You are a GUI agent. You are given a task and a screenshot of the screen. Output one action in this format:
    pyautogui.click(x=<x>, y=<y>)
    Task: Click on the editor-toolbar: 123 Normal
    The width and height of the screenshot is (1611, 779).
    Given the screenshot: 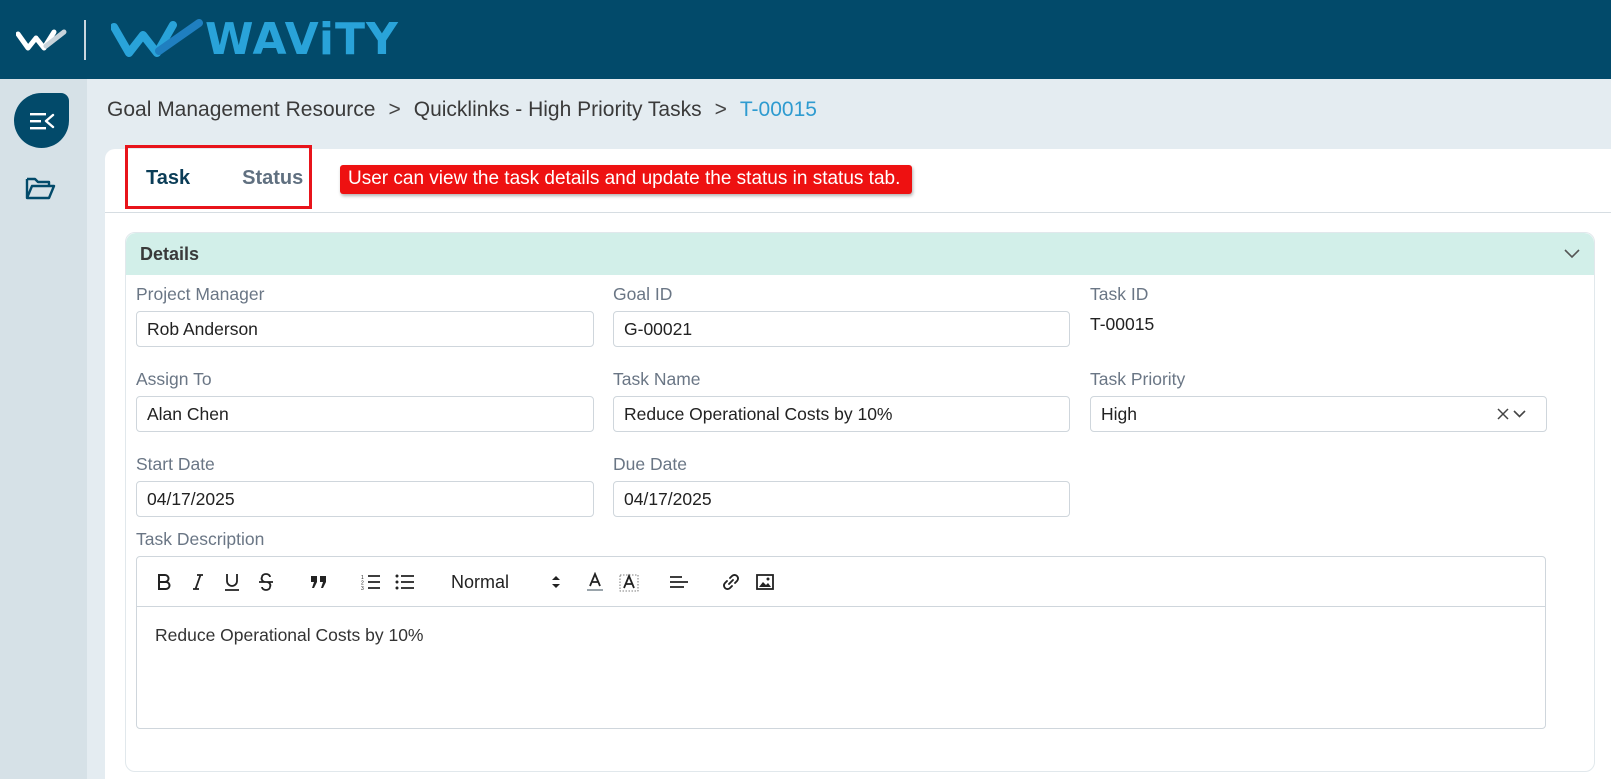 What is the action you would take?
    pyautogui.click(x=841, y=582)
    